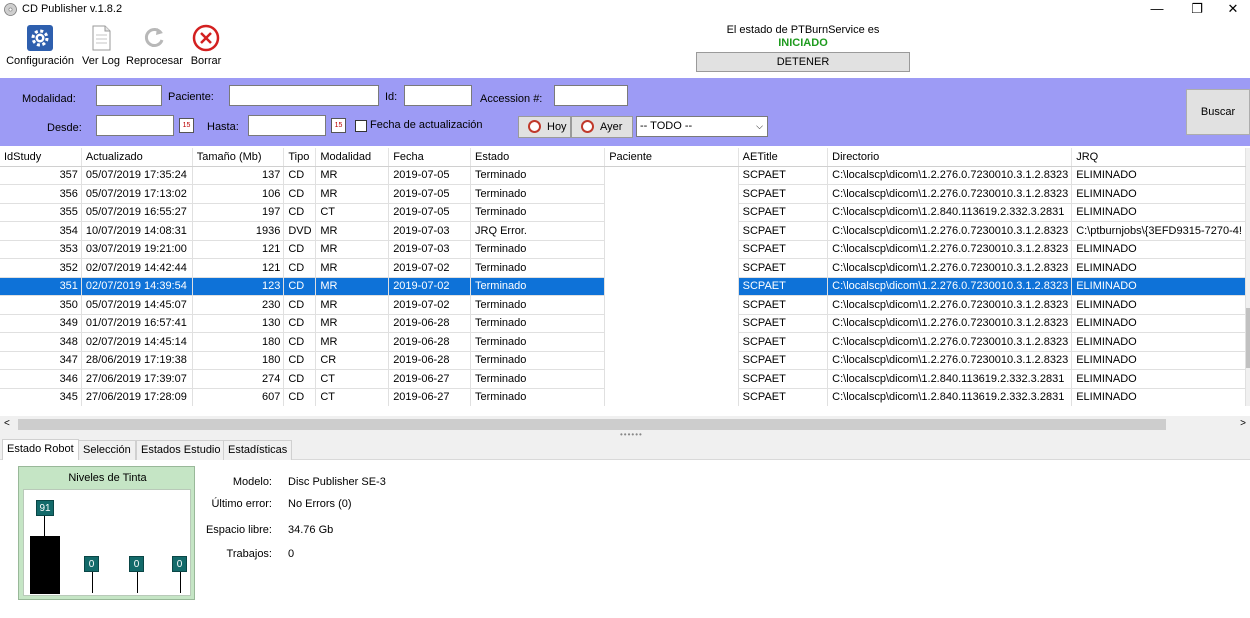 The height and width of the screenshot is (618, 1250). Describe the element at coordinates (291, 554) in the screenshot. I see `jobs-value: 0` at that location.